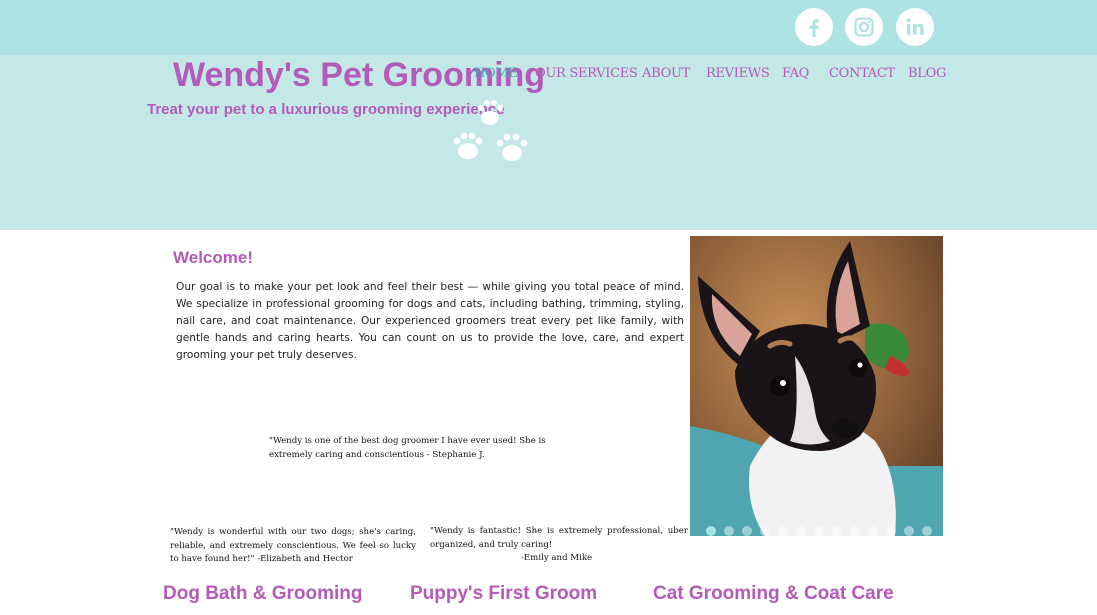 This screenshot has width=1097, height=615. I want to click on photo-slideshow, so click(816, 386).